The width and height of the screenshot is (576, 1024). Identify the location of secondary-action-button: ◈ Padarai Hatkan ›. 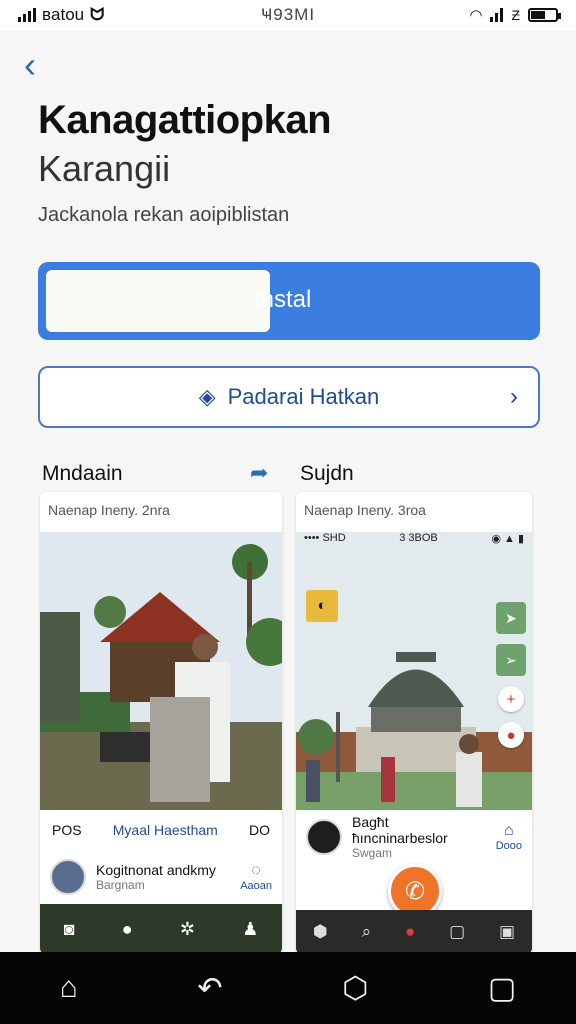
(289, 397).